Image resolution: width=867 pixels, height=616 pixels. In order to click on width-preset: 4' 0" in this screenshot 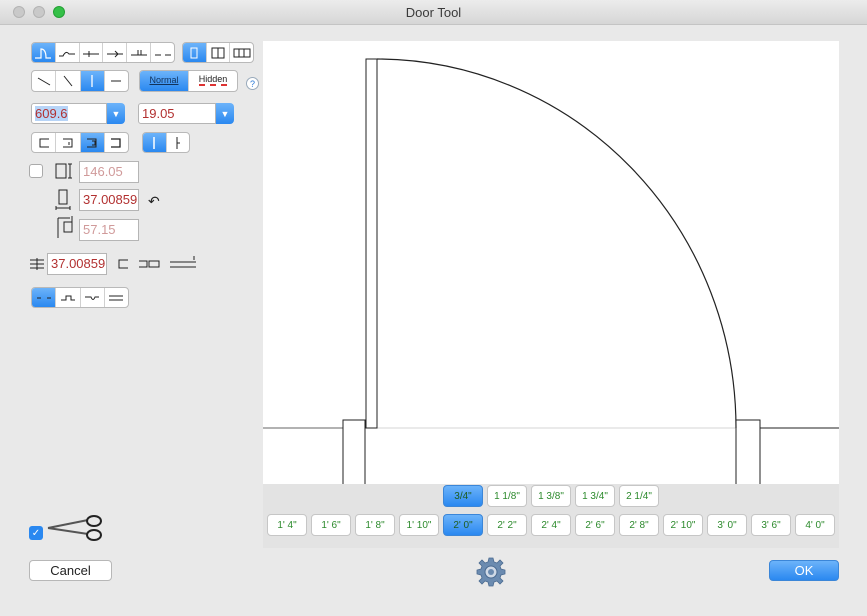, I will do `click(815, 525)`.